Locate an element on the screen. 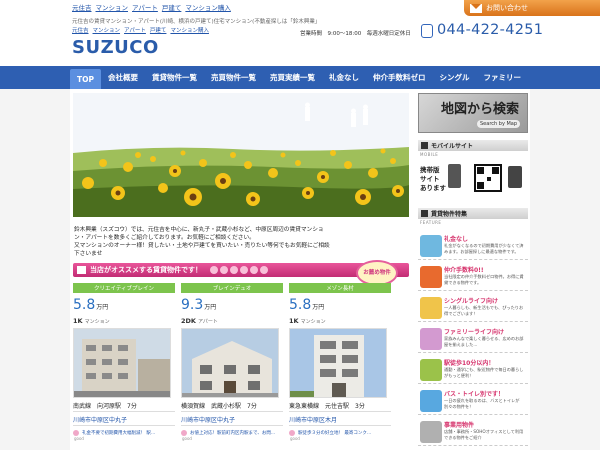 Image resolution: width=600 pixels, height=450 pixels. nav-item-top: TOP is located at coordinates (85, 79).